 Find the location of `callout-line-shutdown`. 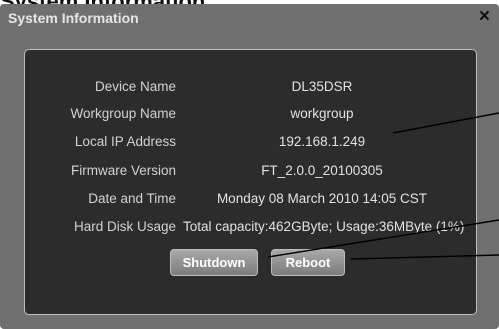

callout-line-shutdown is located at coordinates (383, 238).